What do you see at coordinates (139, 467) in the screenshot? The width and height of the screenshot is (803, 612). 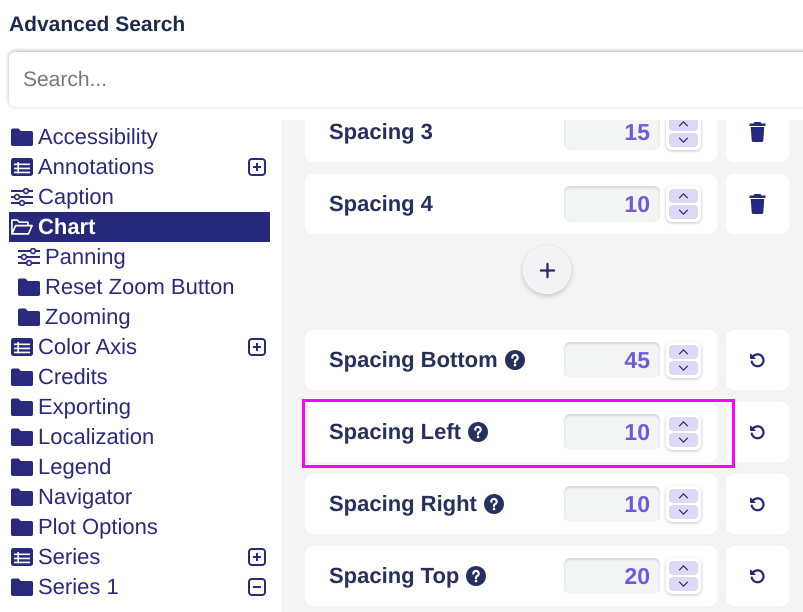 I see `sidebar-item: Legend` at bounding box center [139, 467].